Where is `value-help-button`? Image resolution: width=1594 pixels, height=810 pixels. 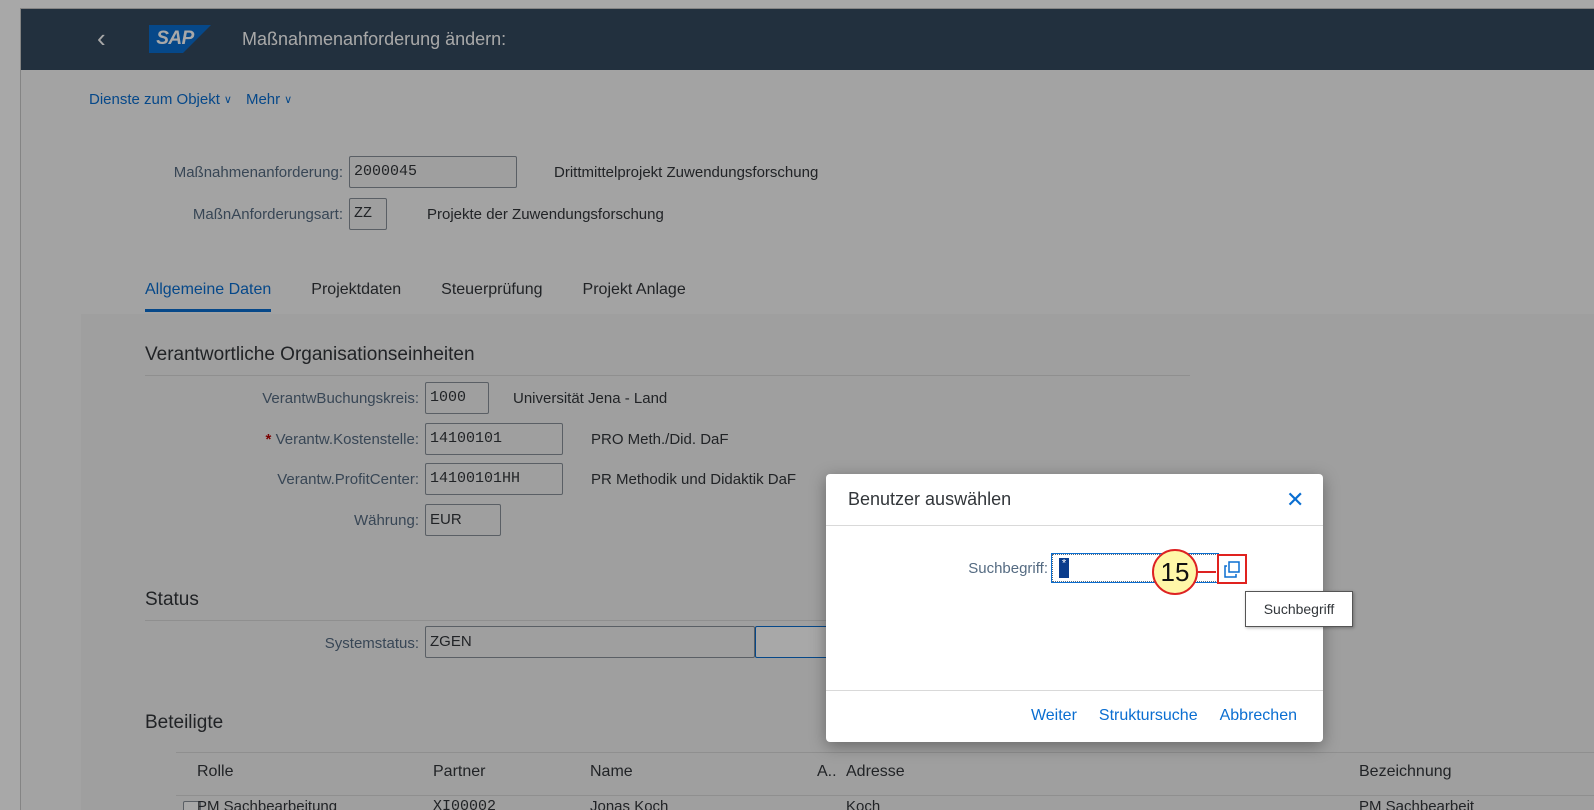
value-help-button is located at coordinates (1232, 569).